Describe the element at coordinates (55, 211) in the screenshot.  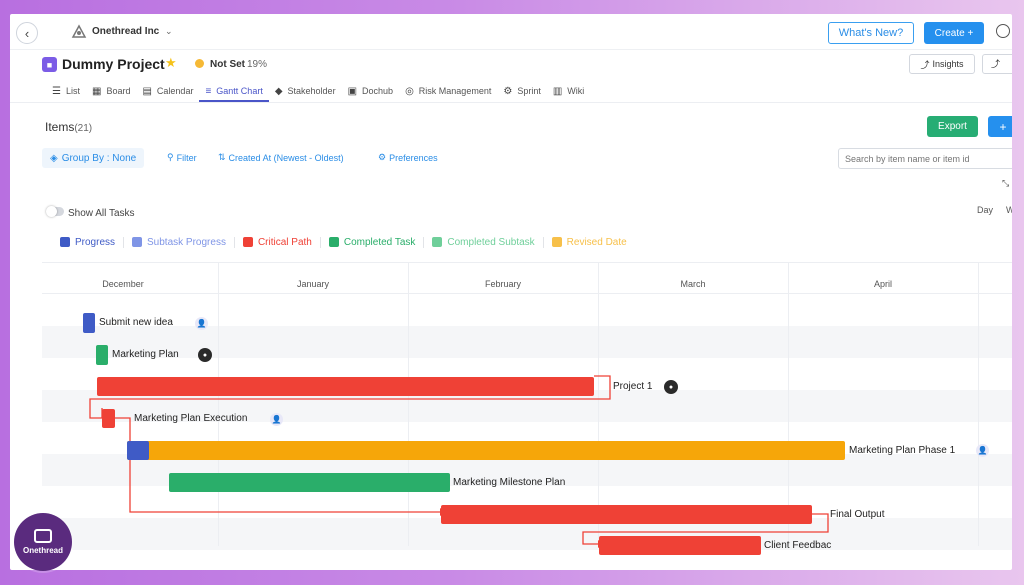
I see `show-all-toggle` at that location.